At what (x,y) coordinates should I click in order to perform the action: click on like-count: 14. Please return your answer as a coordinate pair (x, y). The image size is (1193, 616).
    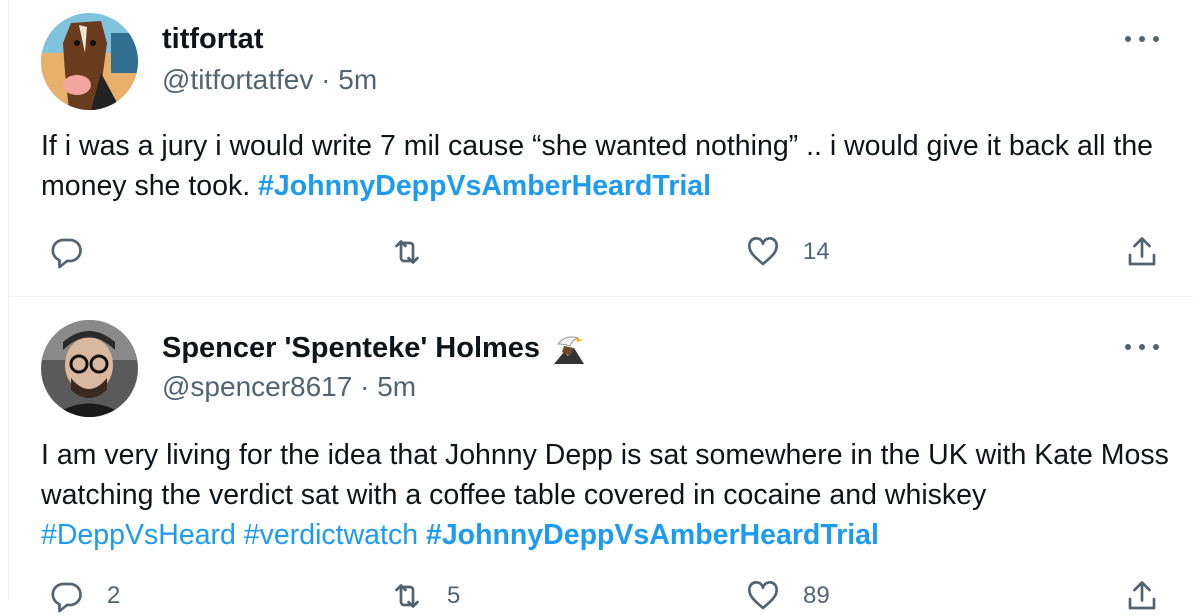
    Looking at the image, I should click on (816, 251).